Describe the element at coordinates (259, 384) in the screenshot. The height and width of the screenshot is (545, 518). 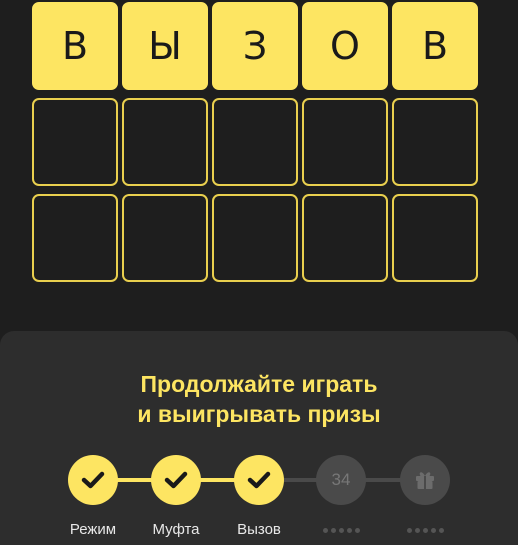
I see `panel-title-line1: Продолжайте играть` at that location.